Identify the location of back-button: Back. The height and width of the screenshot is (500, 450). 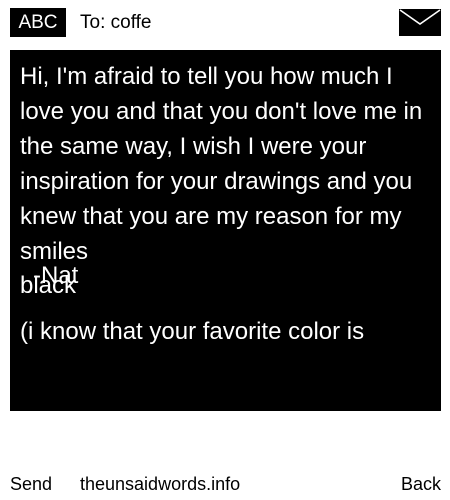
(421, 484).